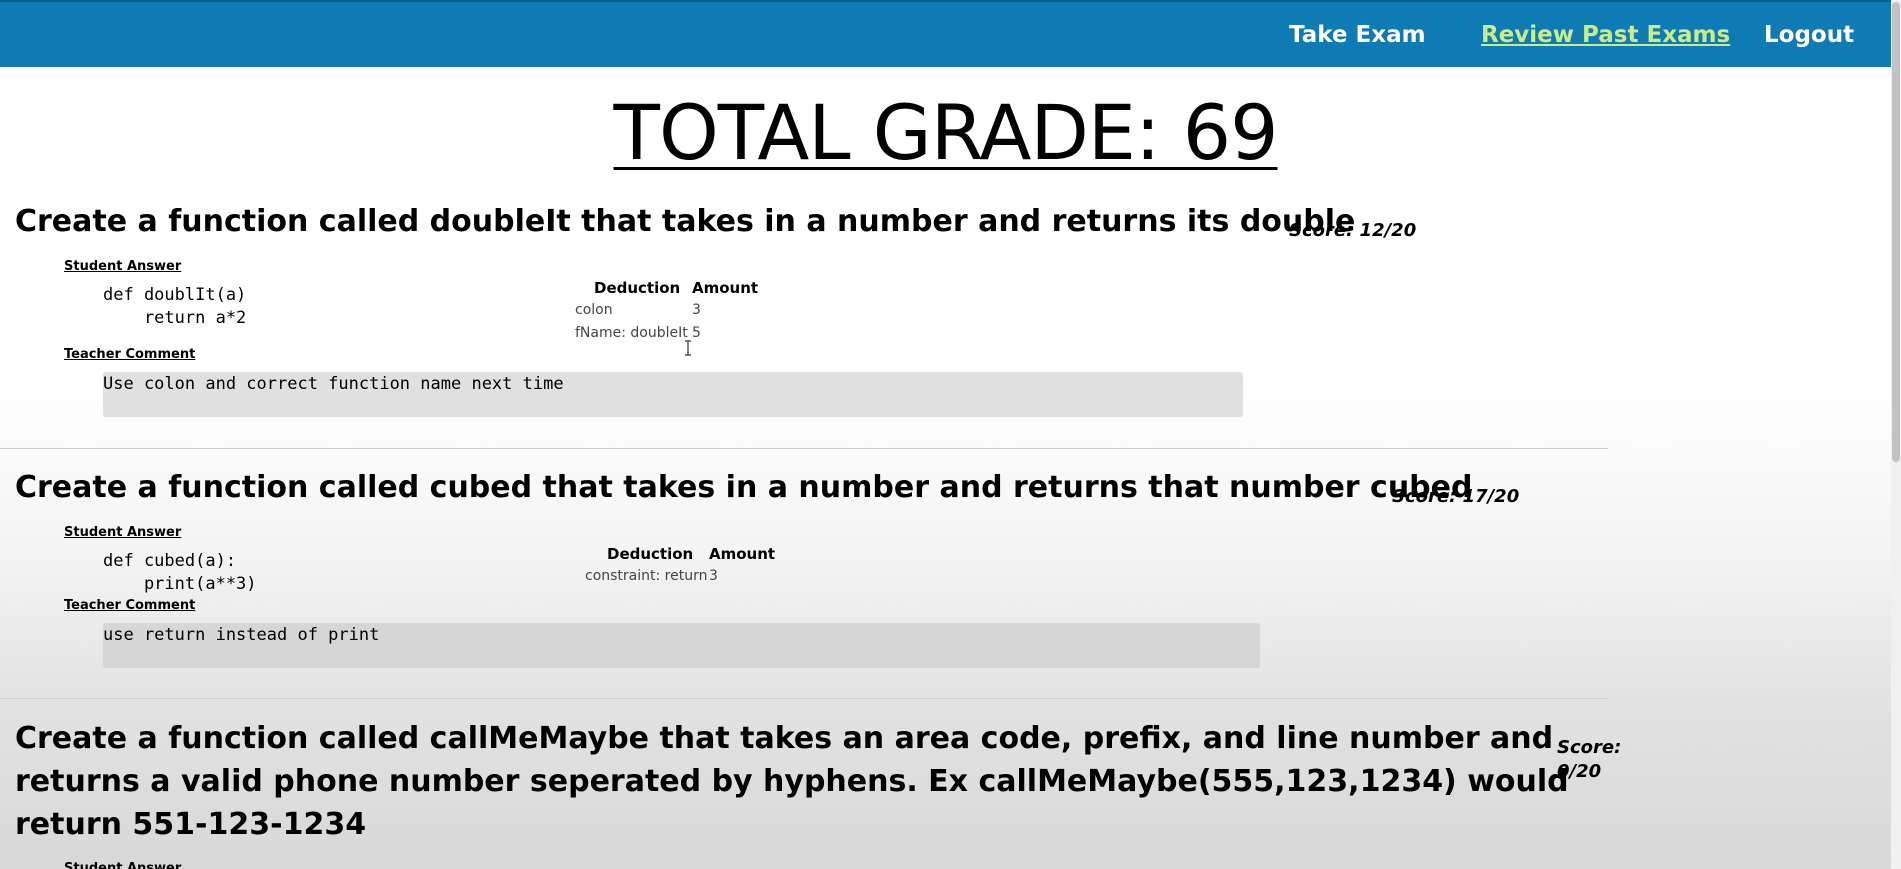 This screenshot has width=1901, height=869. Describe the element at coordinates (1605, 35) in the screenshot. I see `nav-review-past-exams-link: Review Past Exams` at that location.